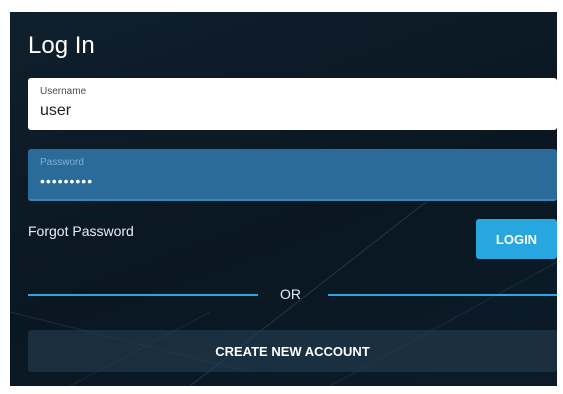 Image resolution: width=563 pixels, height=394 pixels. What do you see at coordinates (292, 351) in the screenshot?
I see `create-account-button: CREATE NEW ACCOUNT` at bounding box center [292, 351].